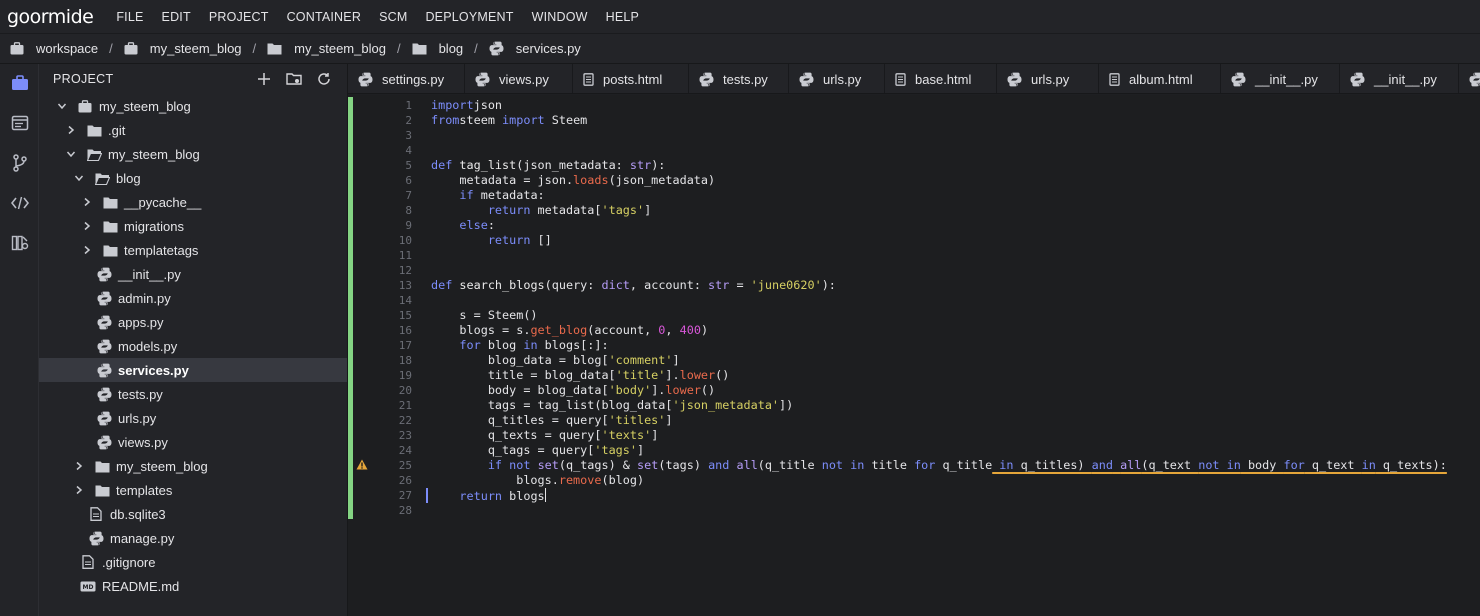 Image resolution: width=1480 pixels, height=616 pixels. Describe the element at coordinates (1405, 79) in the screenshot. I see `tab-label: __init__.py` at that location.